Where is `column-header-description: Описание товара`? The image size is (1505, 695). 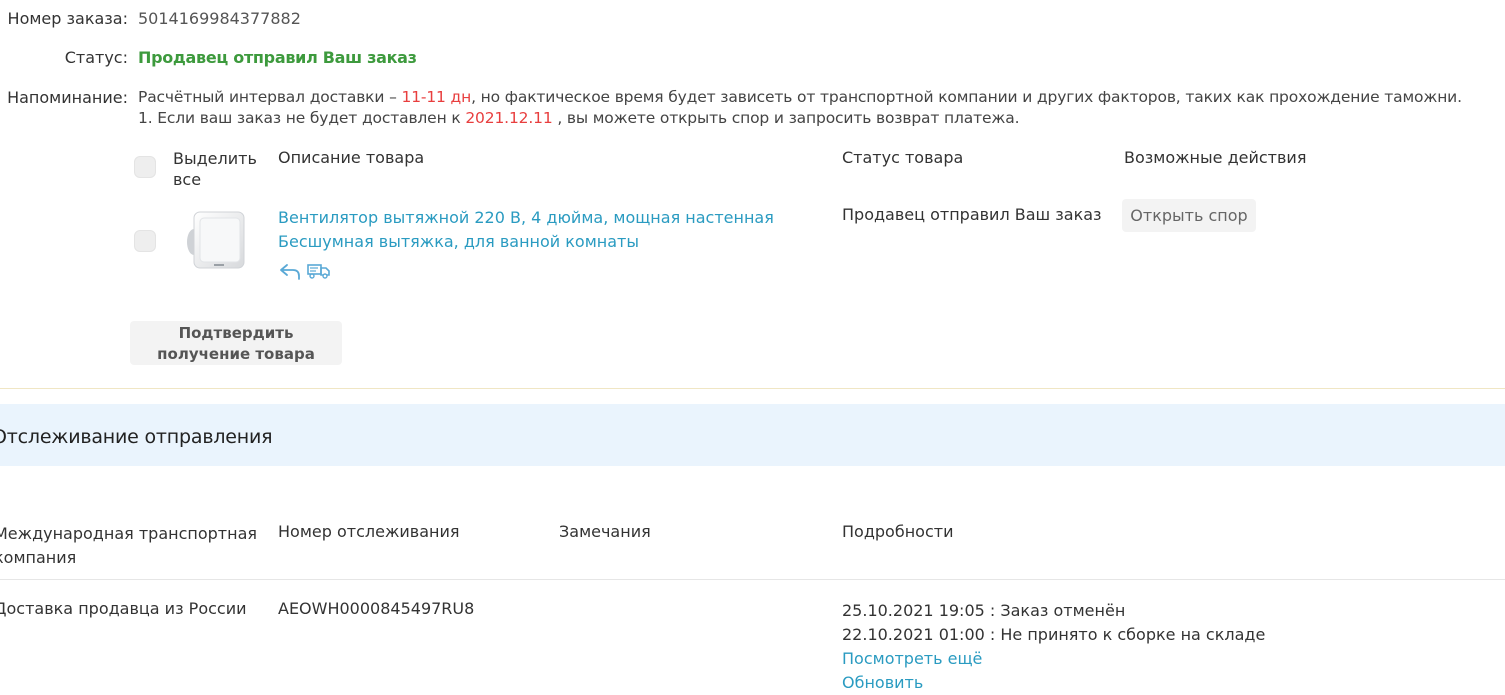
column-header-description: Описание товара is located at coordinates (351, 157).